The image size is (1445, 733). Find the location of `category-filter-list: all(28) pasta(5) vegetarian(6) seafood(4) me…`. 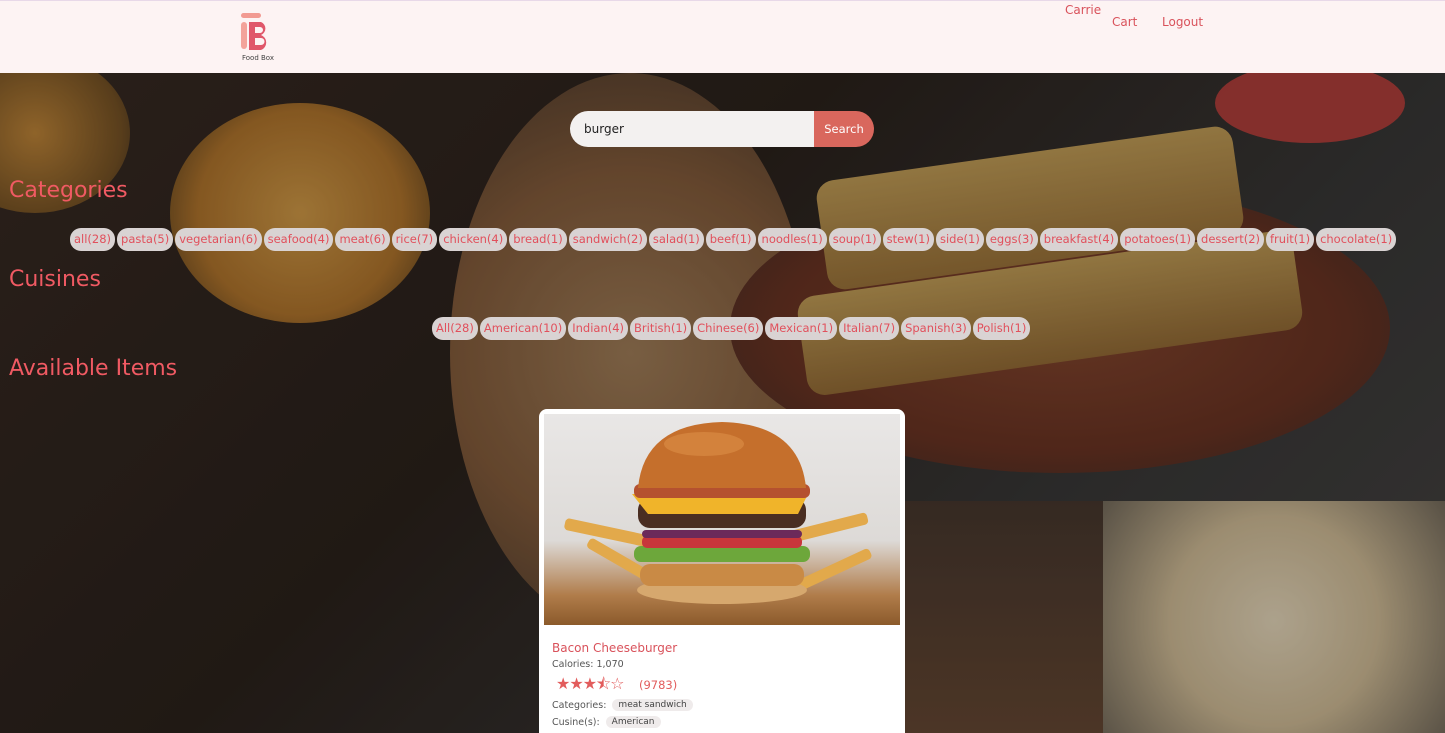

category-filter-list: all(28) pasta(5) vegetarian(6) seafood(4) me… is located at coordinates (733, 239).